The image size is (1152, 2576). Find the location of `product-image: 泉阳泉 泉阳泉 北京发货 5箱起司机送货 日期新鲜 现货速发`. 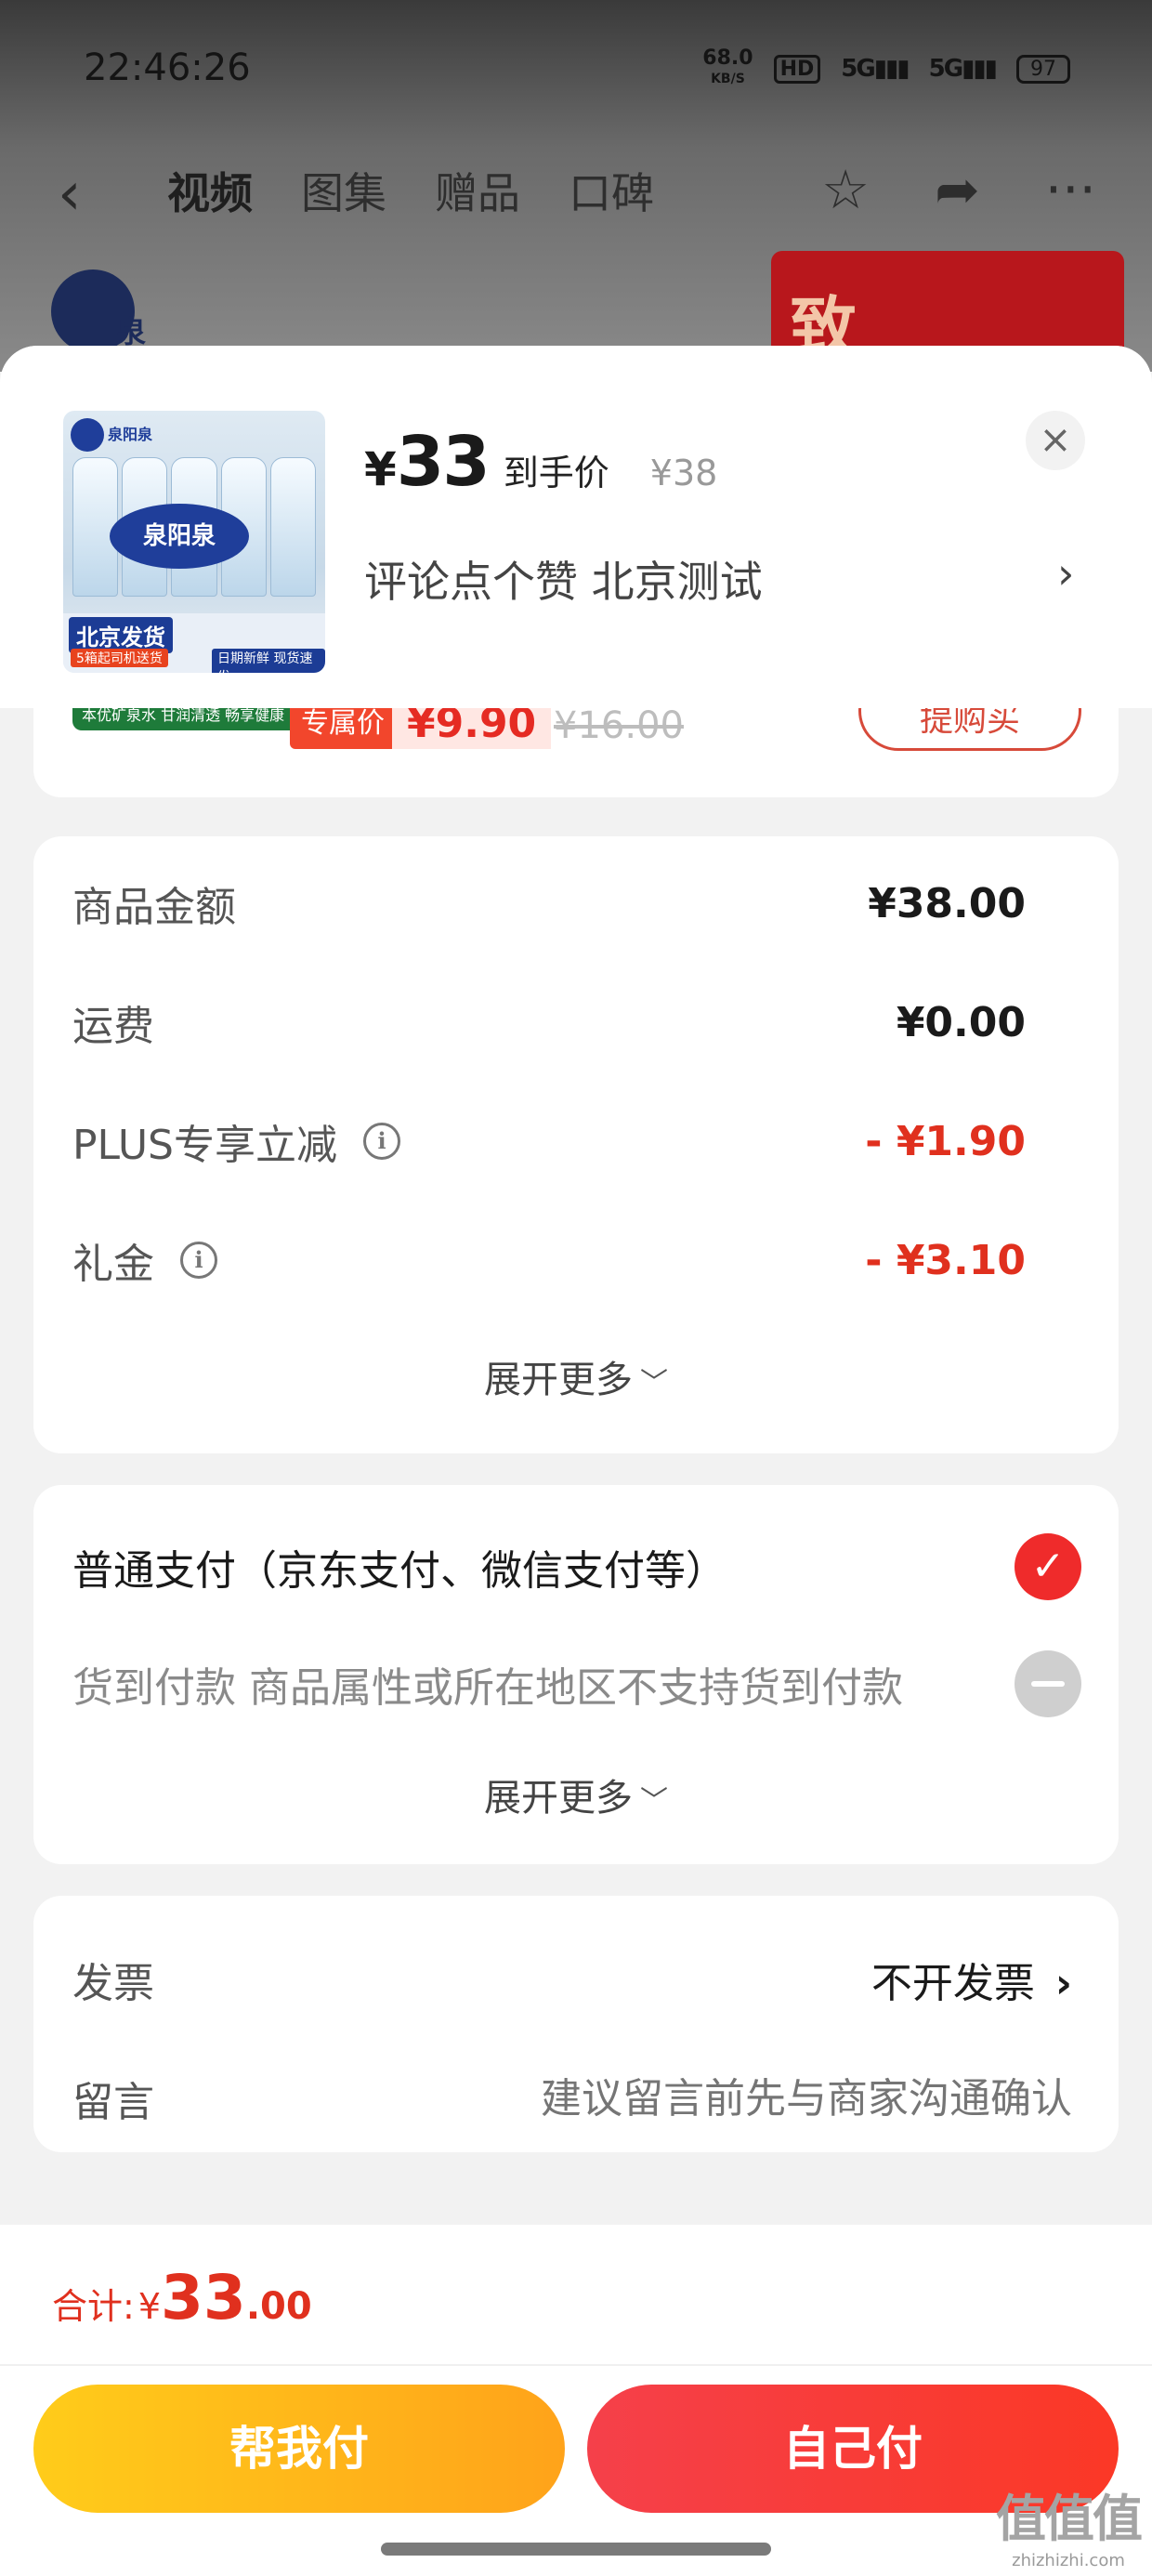

product-image: 泉阳泉 泉阳泉 北京发货 5箱起司机送货 日期新鲜 现货速发 is located at coordinates (194, 542).